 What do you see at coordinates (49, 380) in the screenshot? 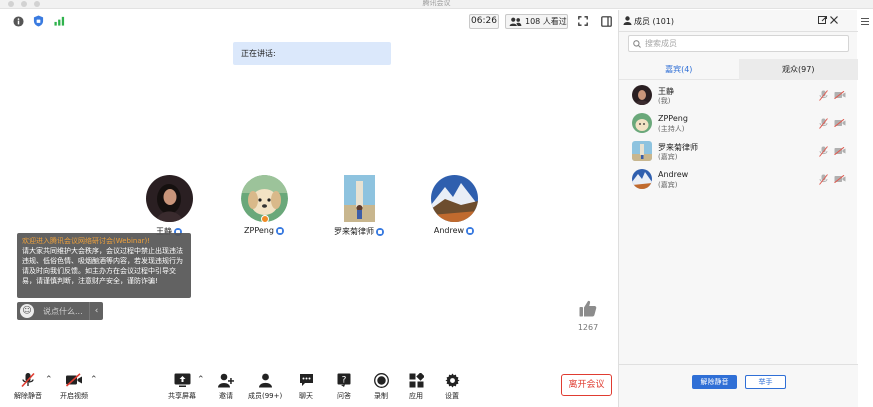
I see `audio-options-chevron-icon: ⌃` at bounding box center [49, 380].